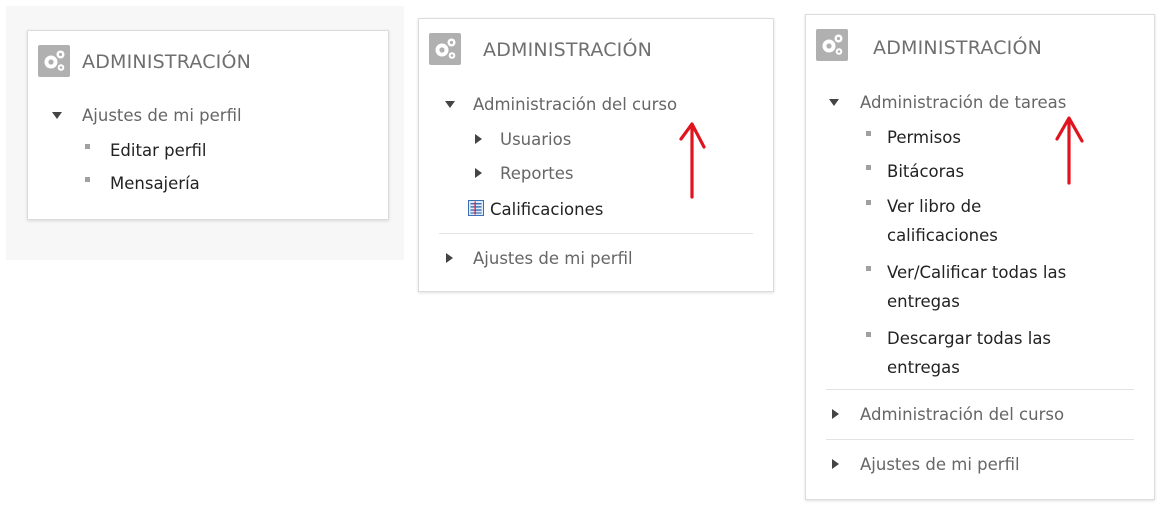 Image resolution: width=1159 pixels, height=506 pixels. What do you see at coordinates (963, 102) in the screenshot?
I see `node-label: Administración de tareas` at bounding box center [963, 102].